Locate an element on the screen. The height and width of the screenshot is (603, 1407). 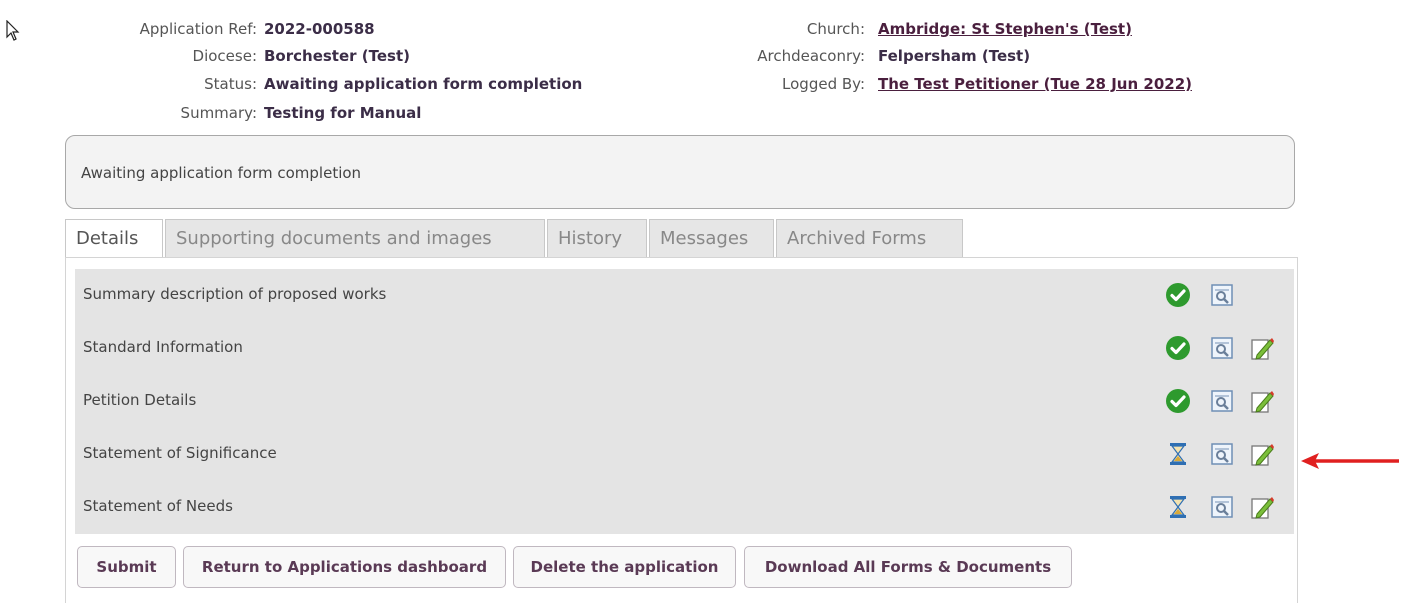
tab-supporting-documents: Supporting documents and images is located at coordinates (355, 238).